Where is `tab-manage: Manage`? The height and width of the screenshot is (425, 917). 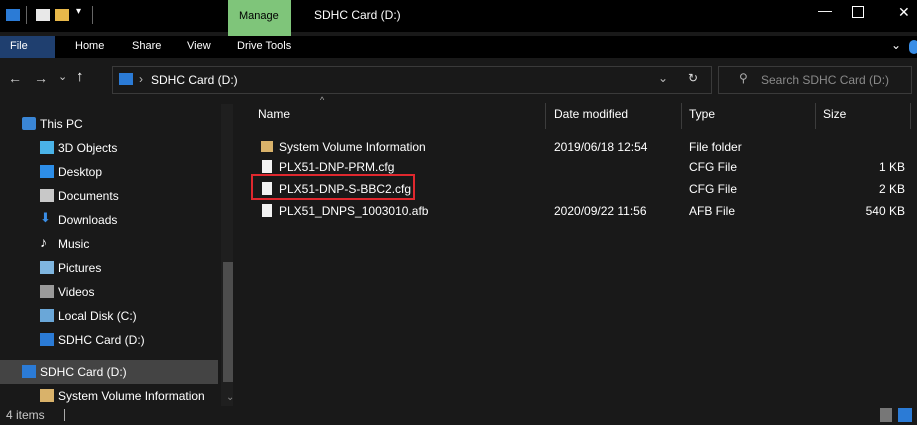
tab-manage: Manage is located at coordinates (259, 18).